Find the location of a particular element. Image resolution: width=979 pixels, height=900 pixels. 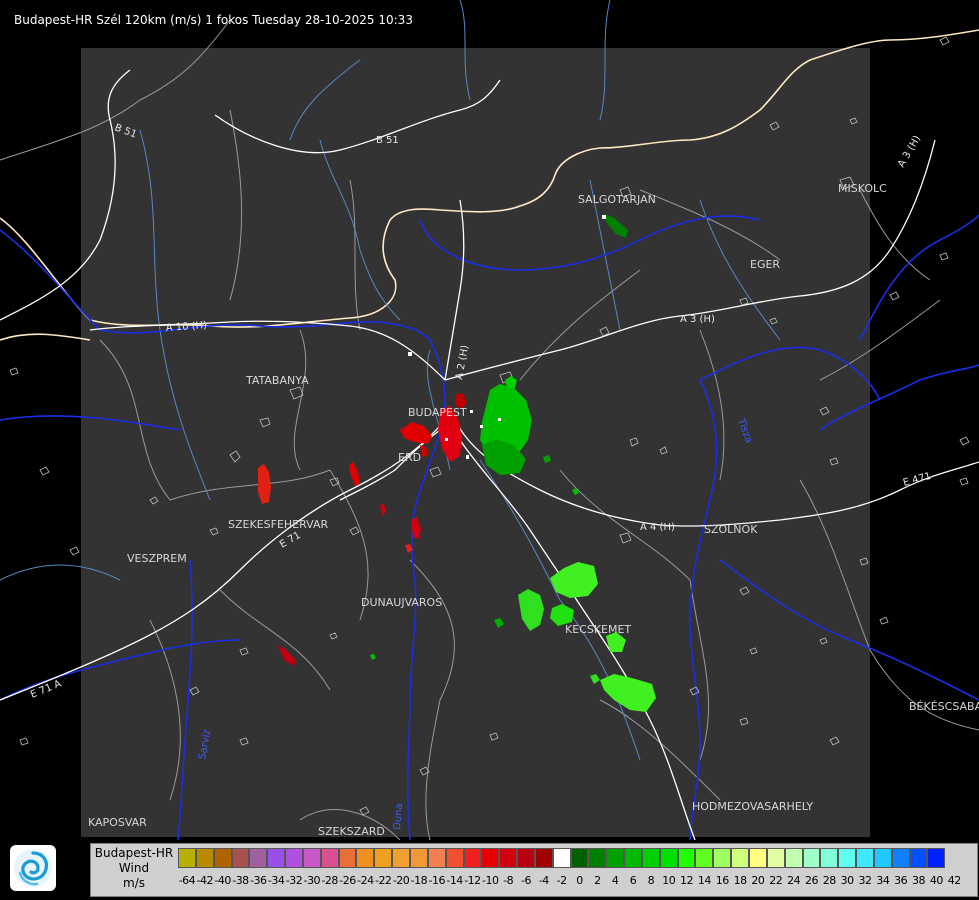

legend-variable: Wind is located at coordinates (134, 868).